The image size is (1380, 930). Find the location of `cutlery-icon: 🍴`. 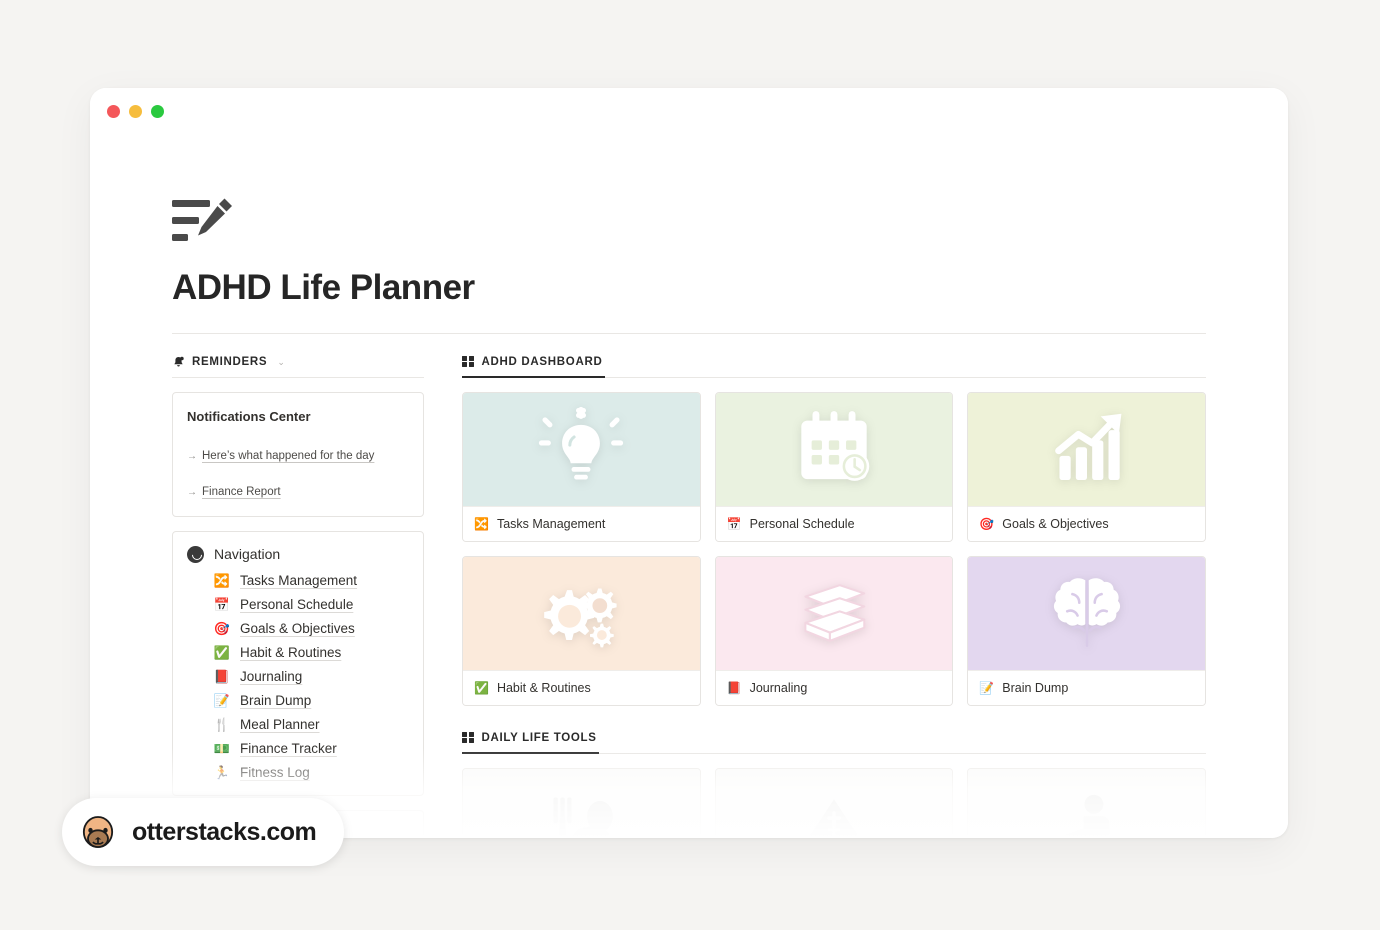

cutlery-icon: 🍴 is located at coordinates (222, 724).